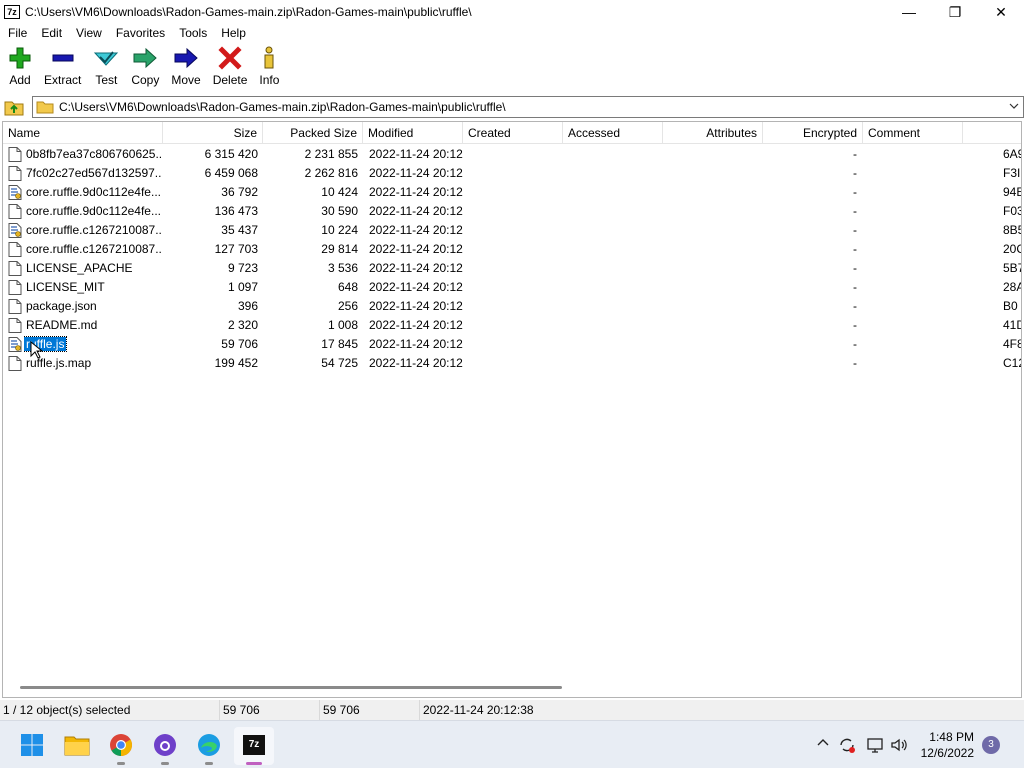 Image resolution: width=1024 pixels, height=768 pixels. I want to click on file-crc: 8B5, so click(1012, 230).